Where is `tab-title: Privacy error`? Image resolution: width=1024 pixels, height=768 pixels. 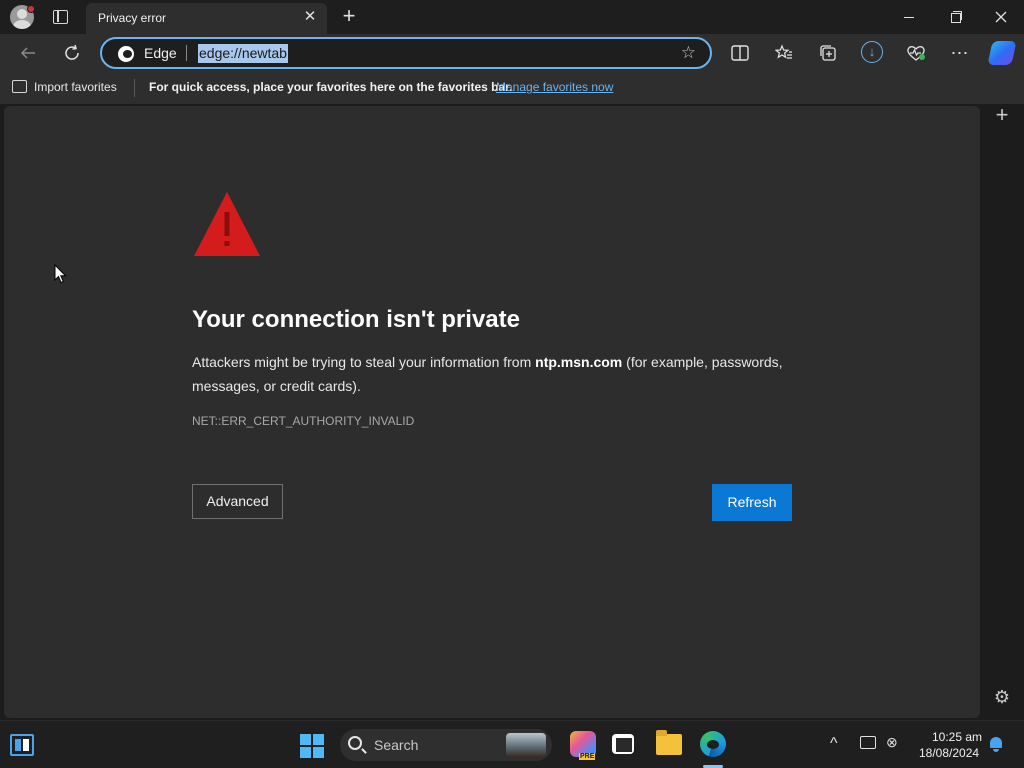 tab-title: Privacy error is located at coordinates (132, 18).